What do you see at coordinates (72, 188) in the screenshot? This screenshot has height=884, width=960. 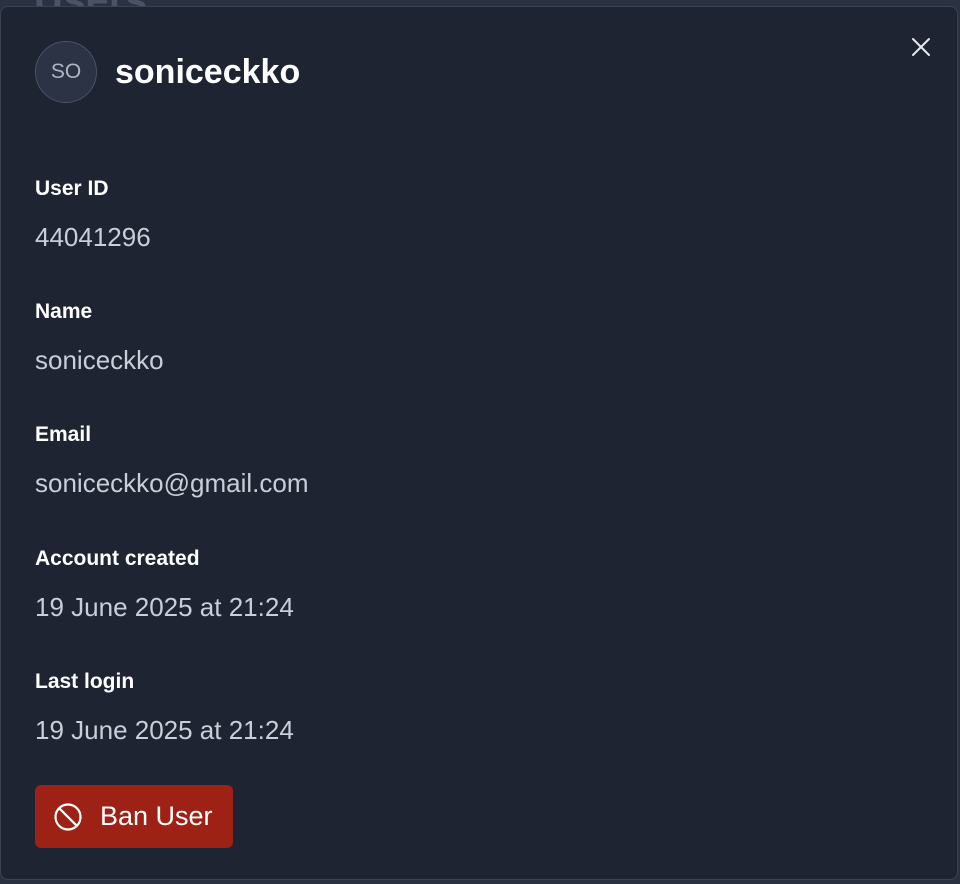 I see `field-label: User ID` at bounding box center [72, 188].